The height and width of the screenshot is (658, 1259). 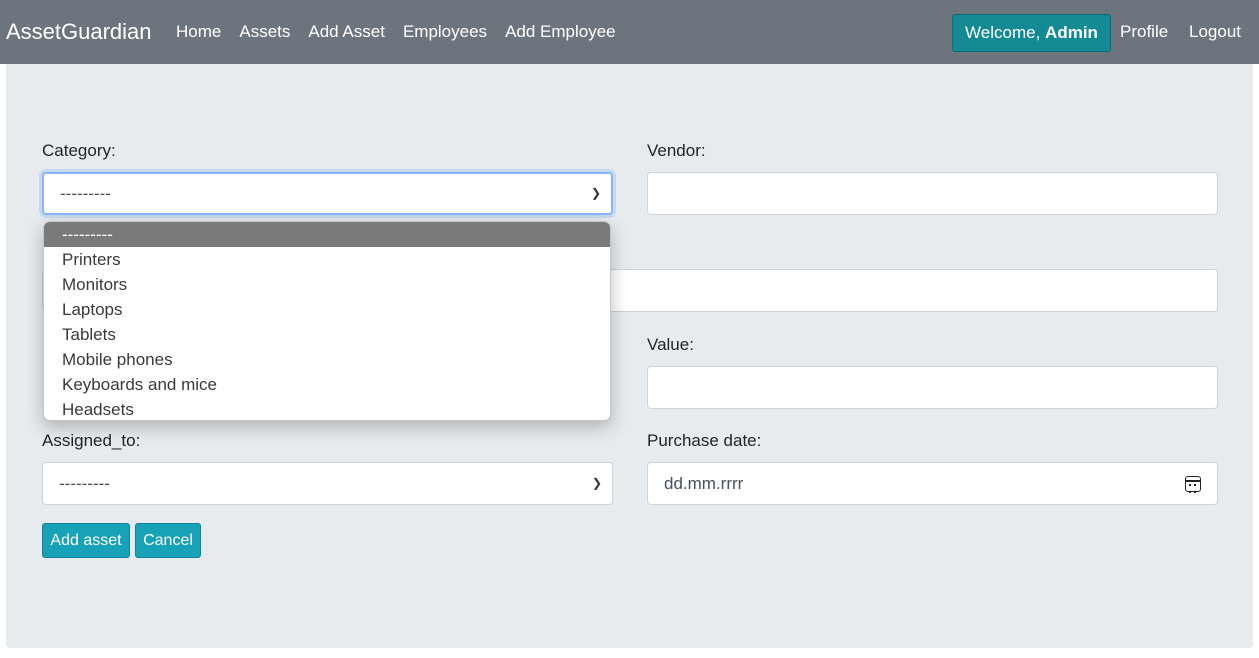 I want to click on vendor-label: Vendor:, so click(x=676, y=150).